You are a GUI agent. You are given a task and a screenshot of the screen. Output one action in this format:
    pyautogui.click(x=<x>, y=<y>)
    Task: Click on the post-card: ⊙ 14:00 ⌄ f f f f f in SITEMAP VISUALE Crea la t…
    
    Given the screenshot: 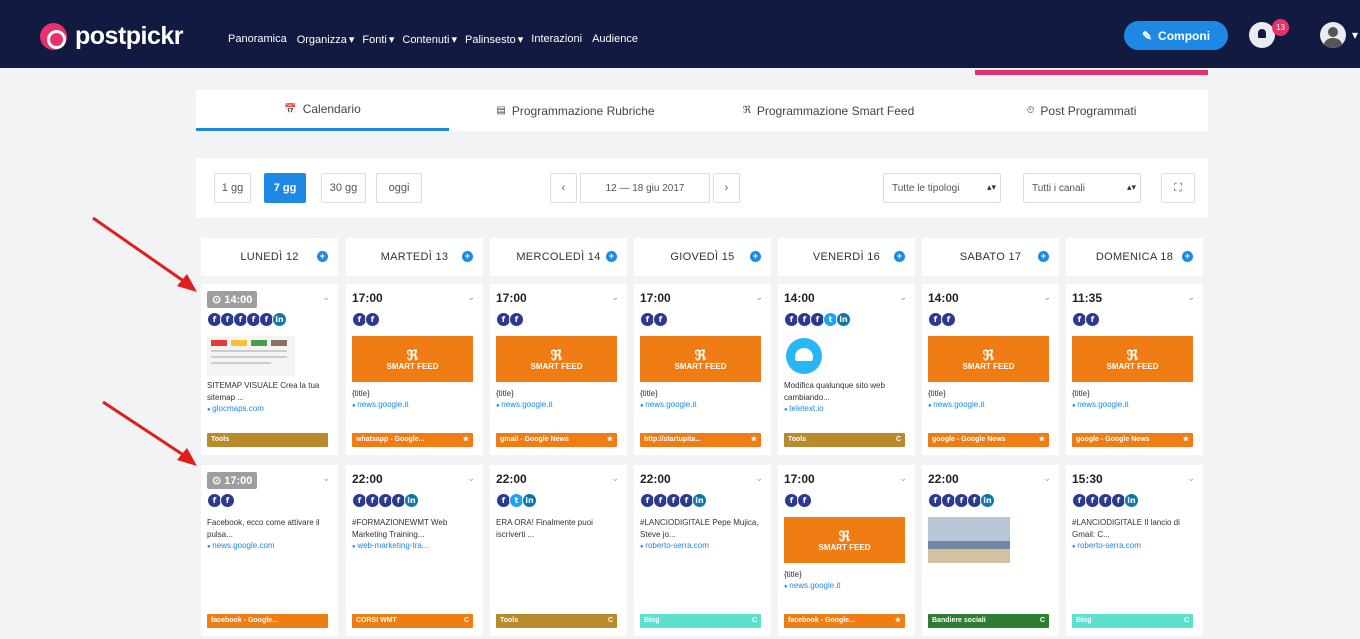 What is the action you would take?
    pyautogui.click(x=269, y=369)
    